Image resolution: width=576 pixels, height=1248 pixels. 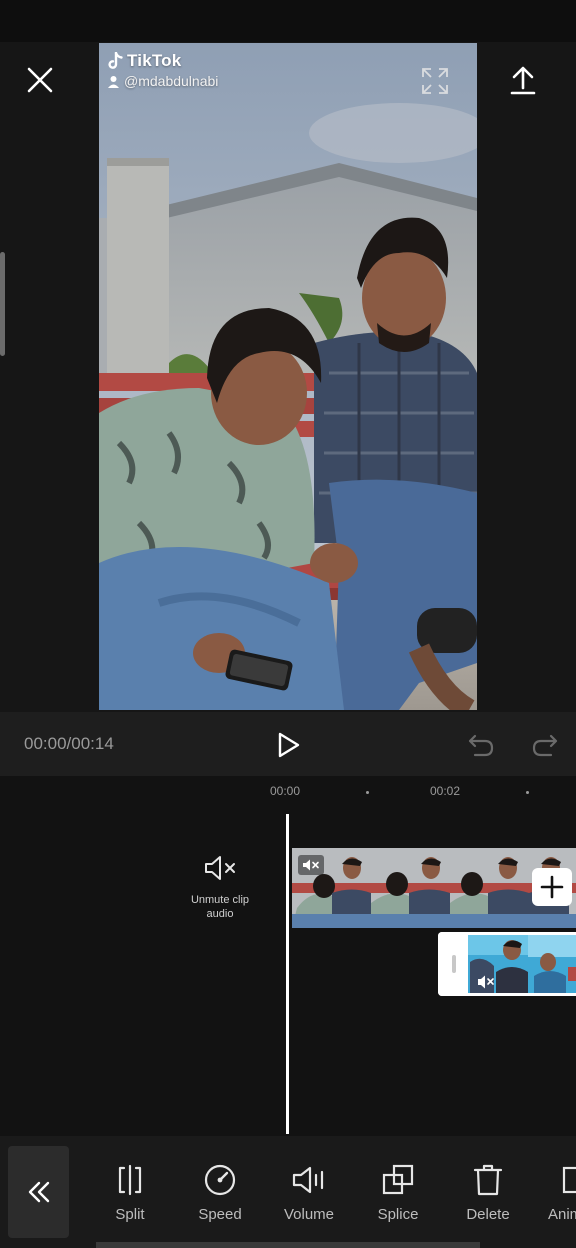 I want to click on speed-icon, so click(x=220, y=1180).